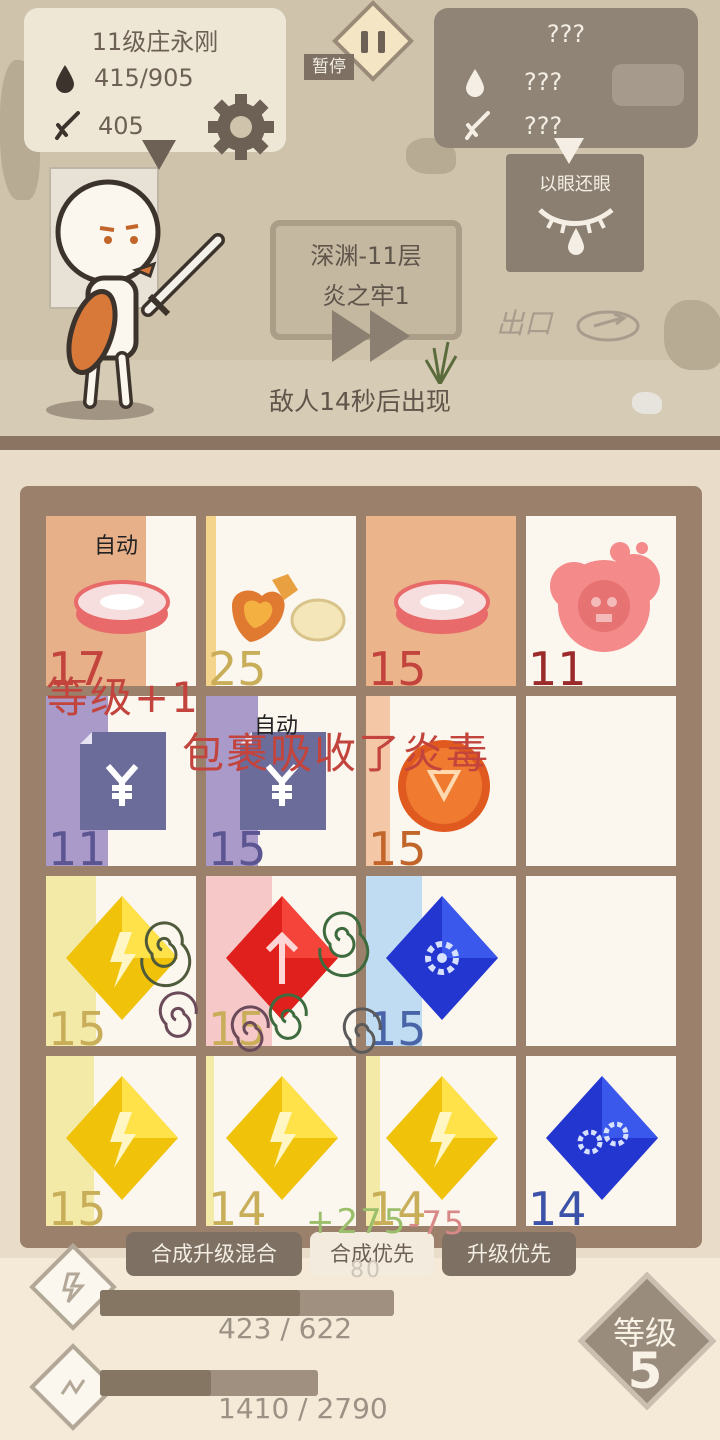 The height and width of the screenshot is (1440, 720). Describe the element at coordinates (601, 1141) in the screenshot. I see `board-tile-double-gear-gem: 14` at that location.